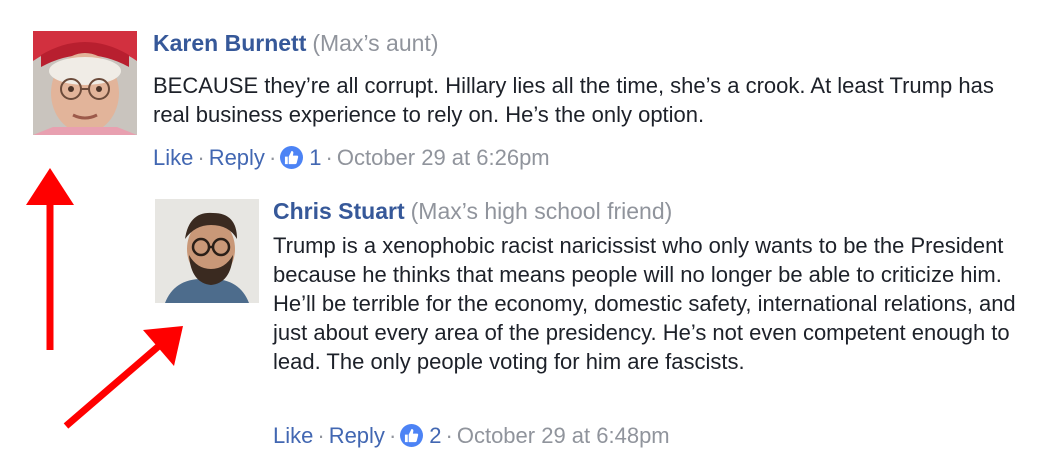  Describe the element at coordinates (375, 43) in the screenshot. I see `author-relation: (Max’s aunt)` at that location.